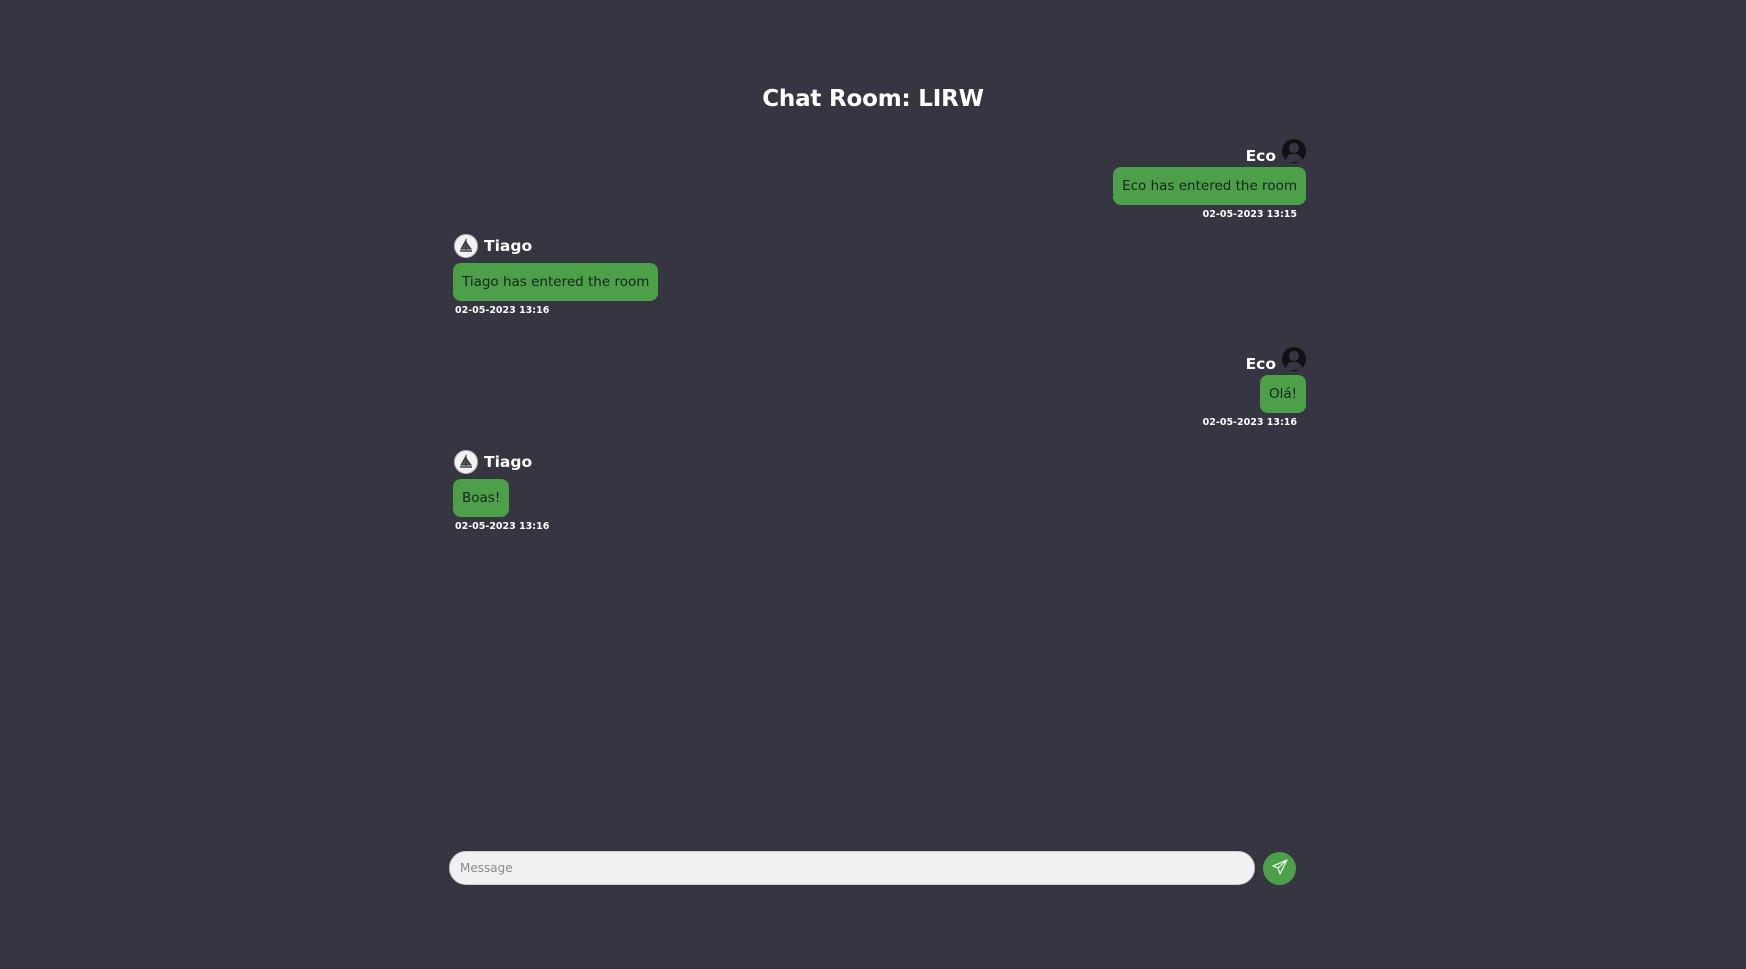 The image size is (1746, 969). I want to click on message-bubble: Eco has entered the room, so click(1209, 186).